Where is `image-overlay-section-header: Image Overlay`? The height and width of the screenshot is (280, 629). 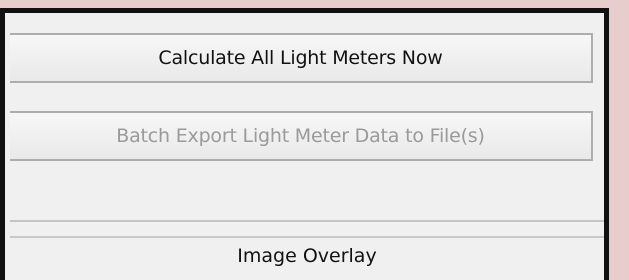 image-overlay-section-header: Image Overlay is located at coordinates (307, 258).